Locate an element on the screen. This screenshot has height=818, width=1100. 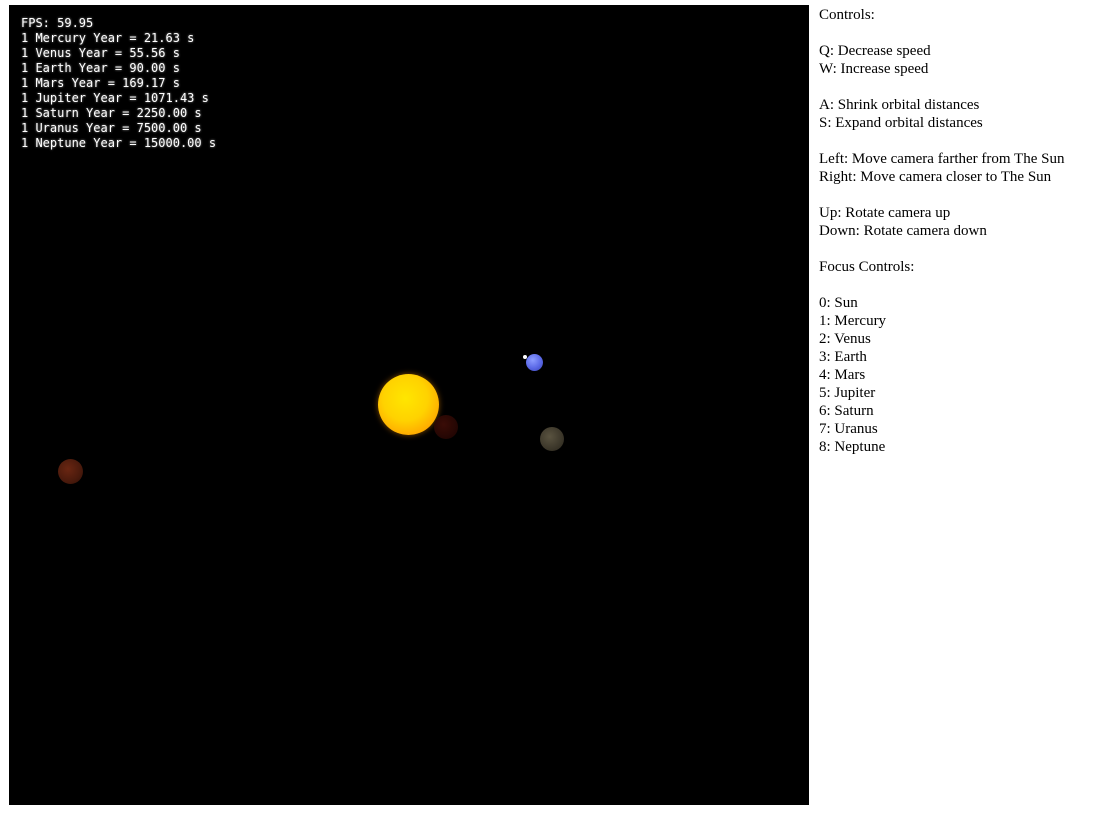
focus-item-jupiter: 5: Jupiter is located at coordinates (847, 393).